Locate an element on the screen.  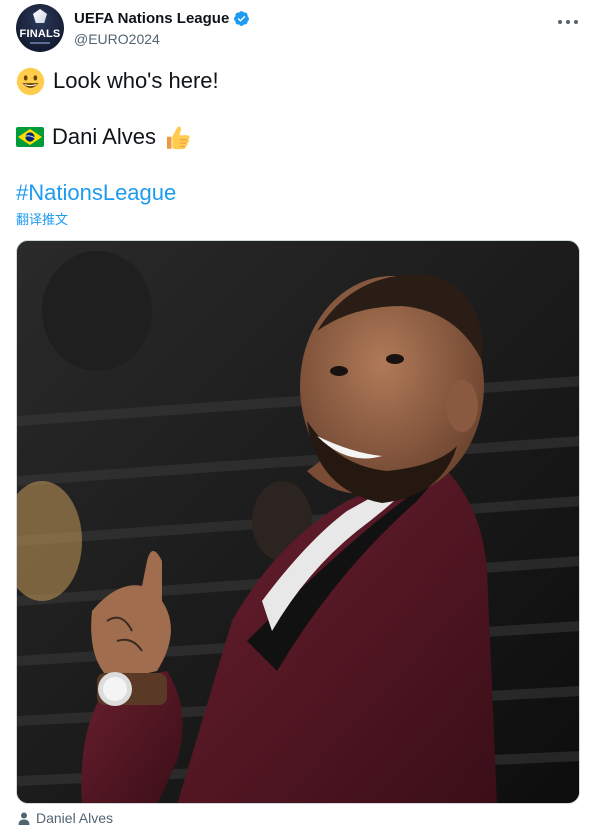
more-options-icon is located at coordinates (568, 22).